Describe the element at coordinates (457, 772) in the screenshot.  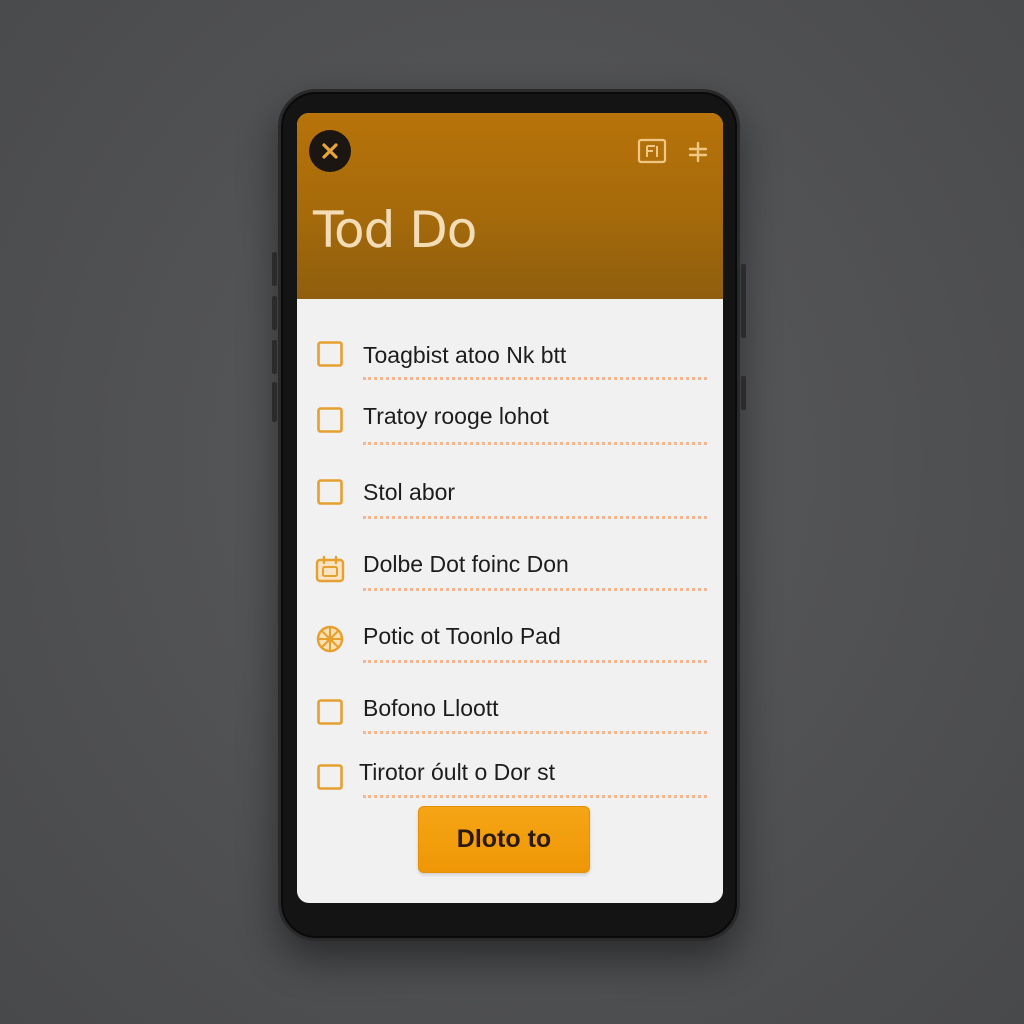
I see `task-label: Tirotor óult o Dor st` at that location.